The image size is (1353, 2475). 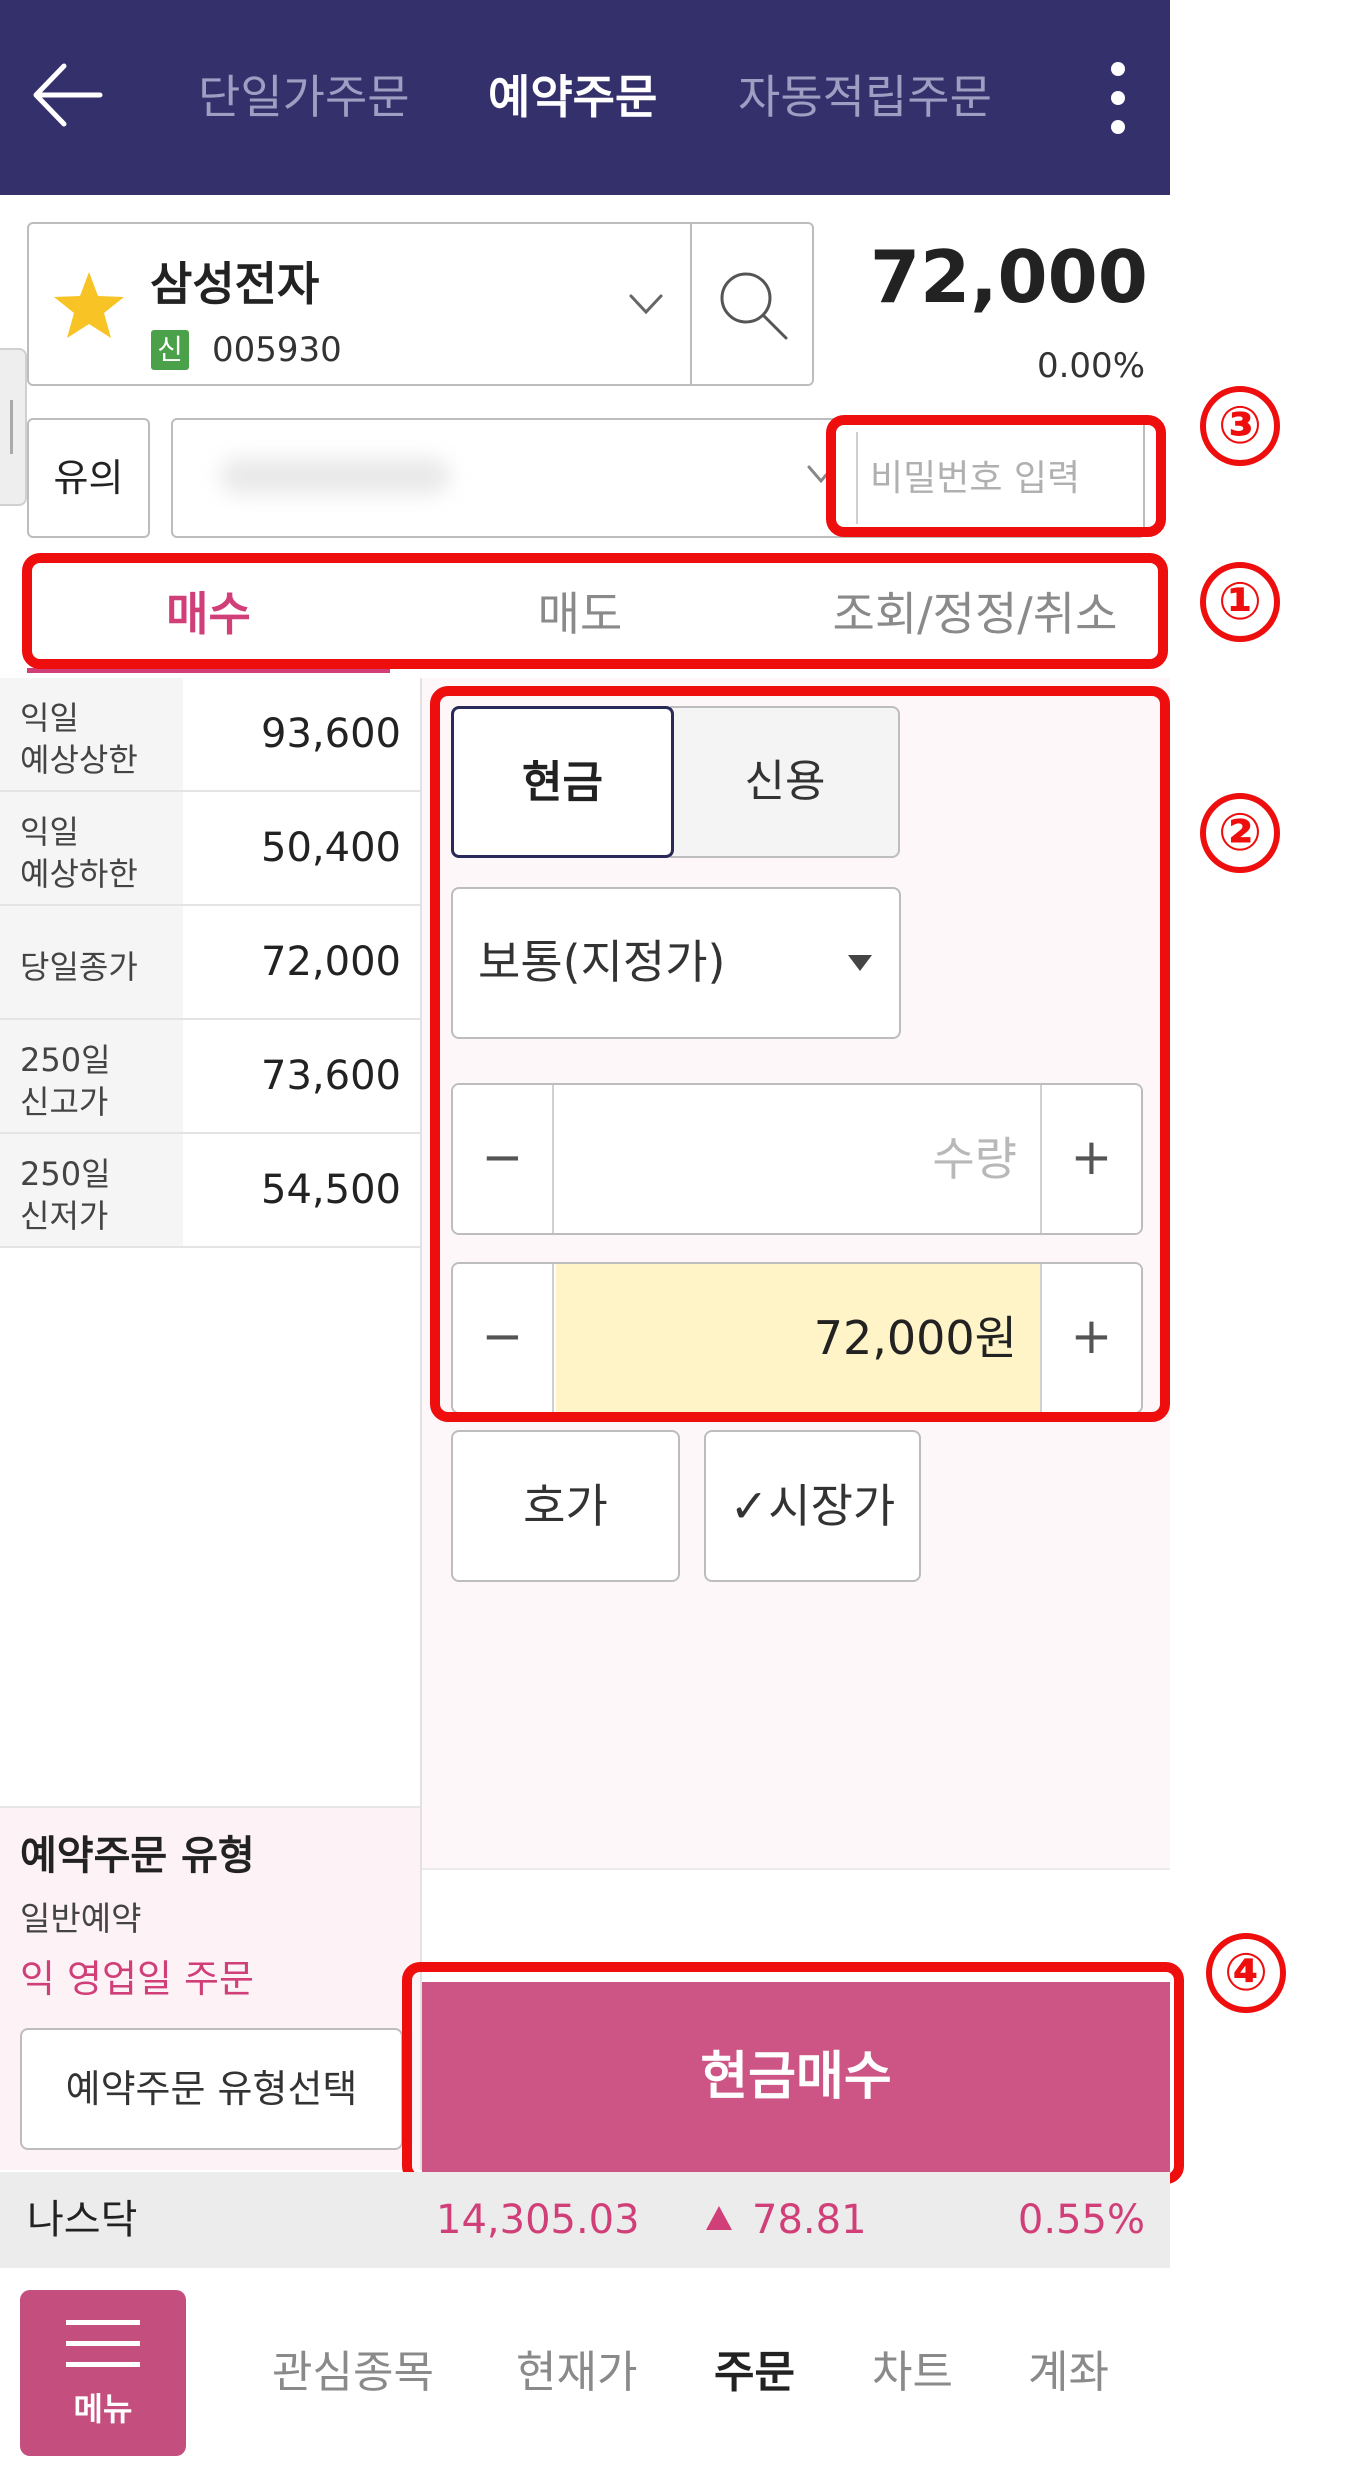 What do you see at coordinates (572, 97) in the screenshot?
I see `tab-reserve-order: 예약주문` at bounding box center [572, 97].